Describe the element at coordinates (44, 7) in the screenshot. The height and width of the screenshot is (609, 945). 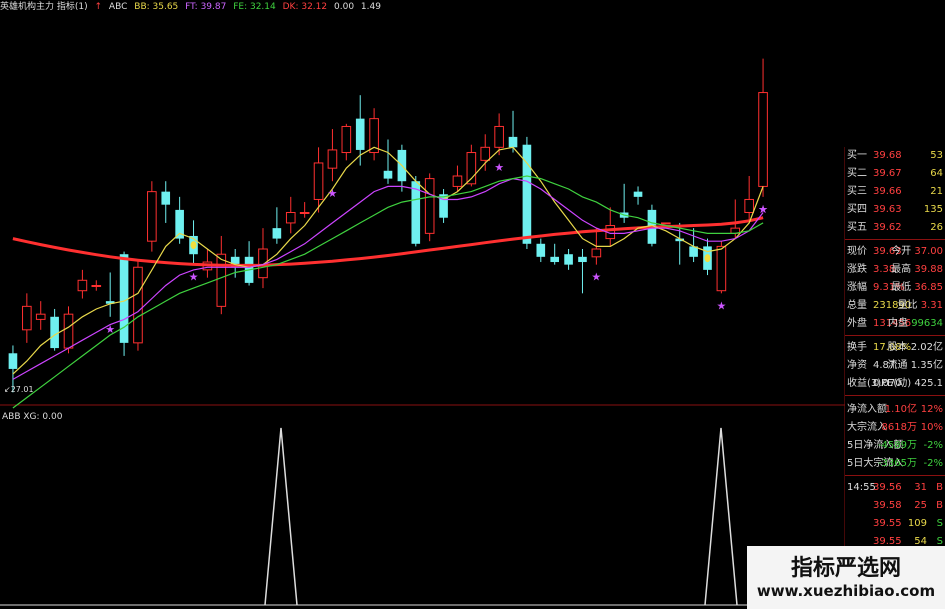
I see `header-item: 英雄机构主力 指标(1)` at that location.